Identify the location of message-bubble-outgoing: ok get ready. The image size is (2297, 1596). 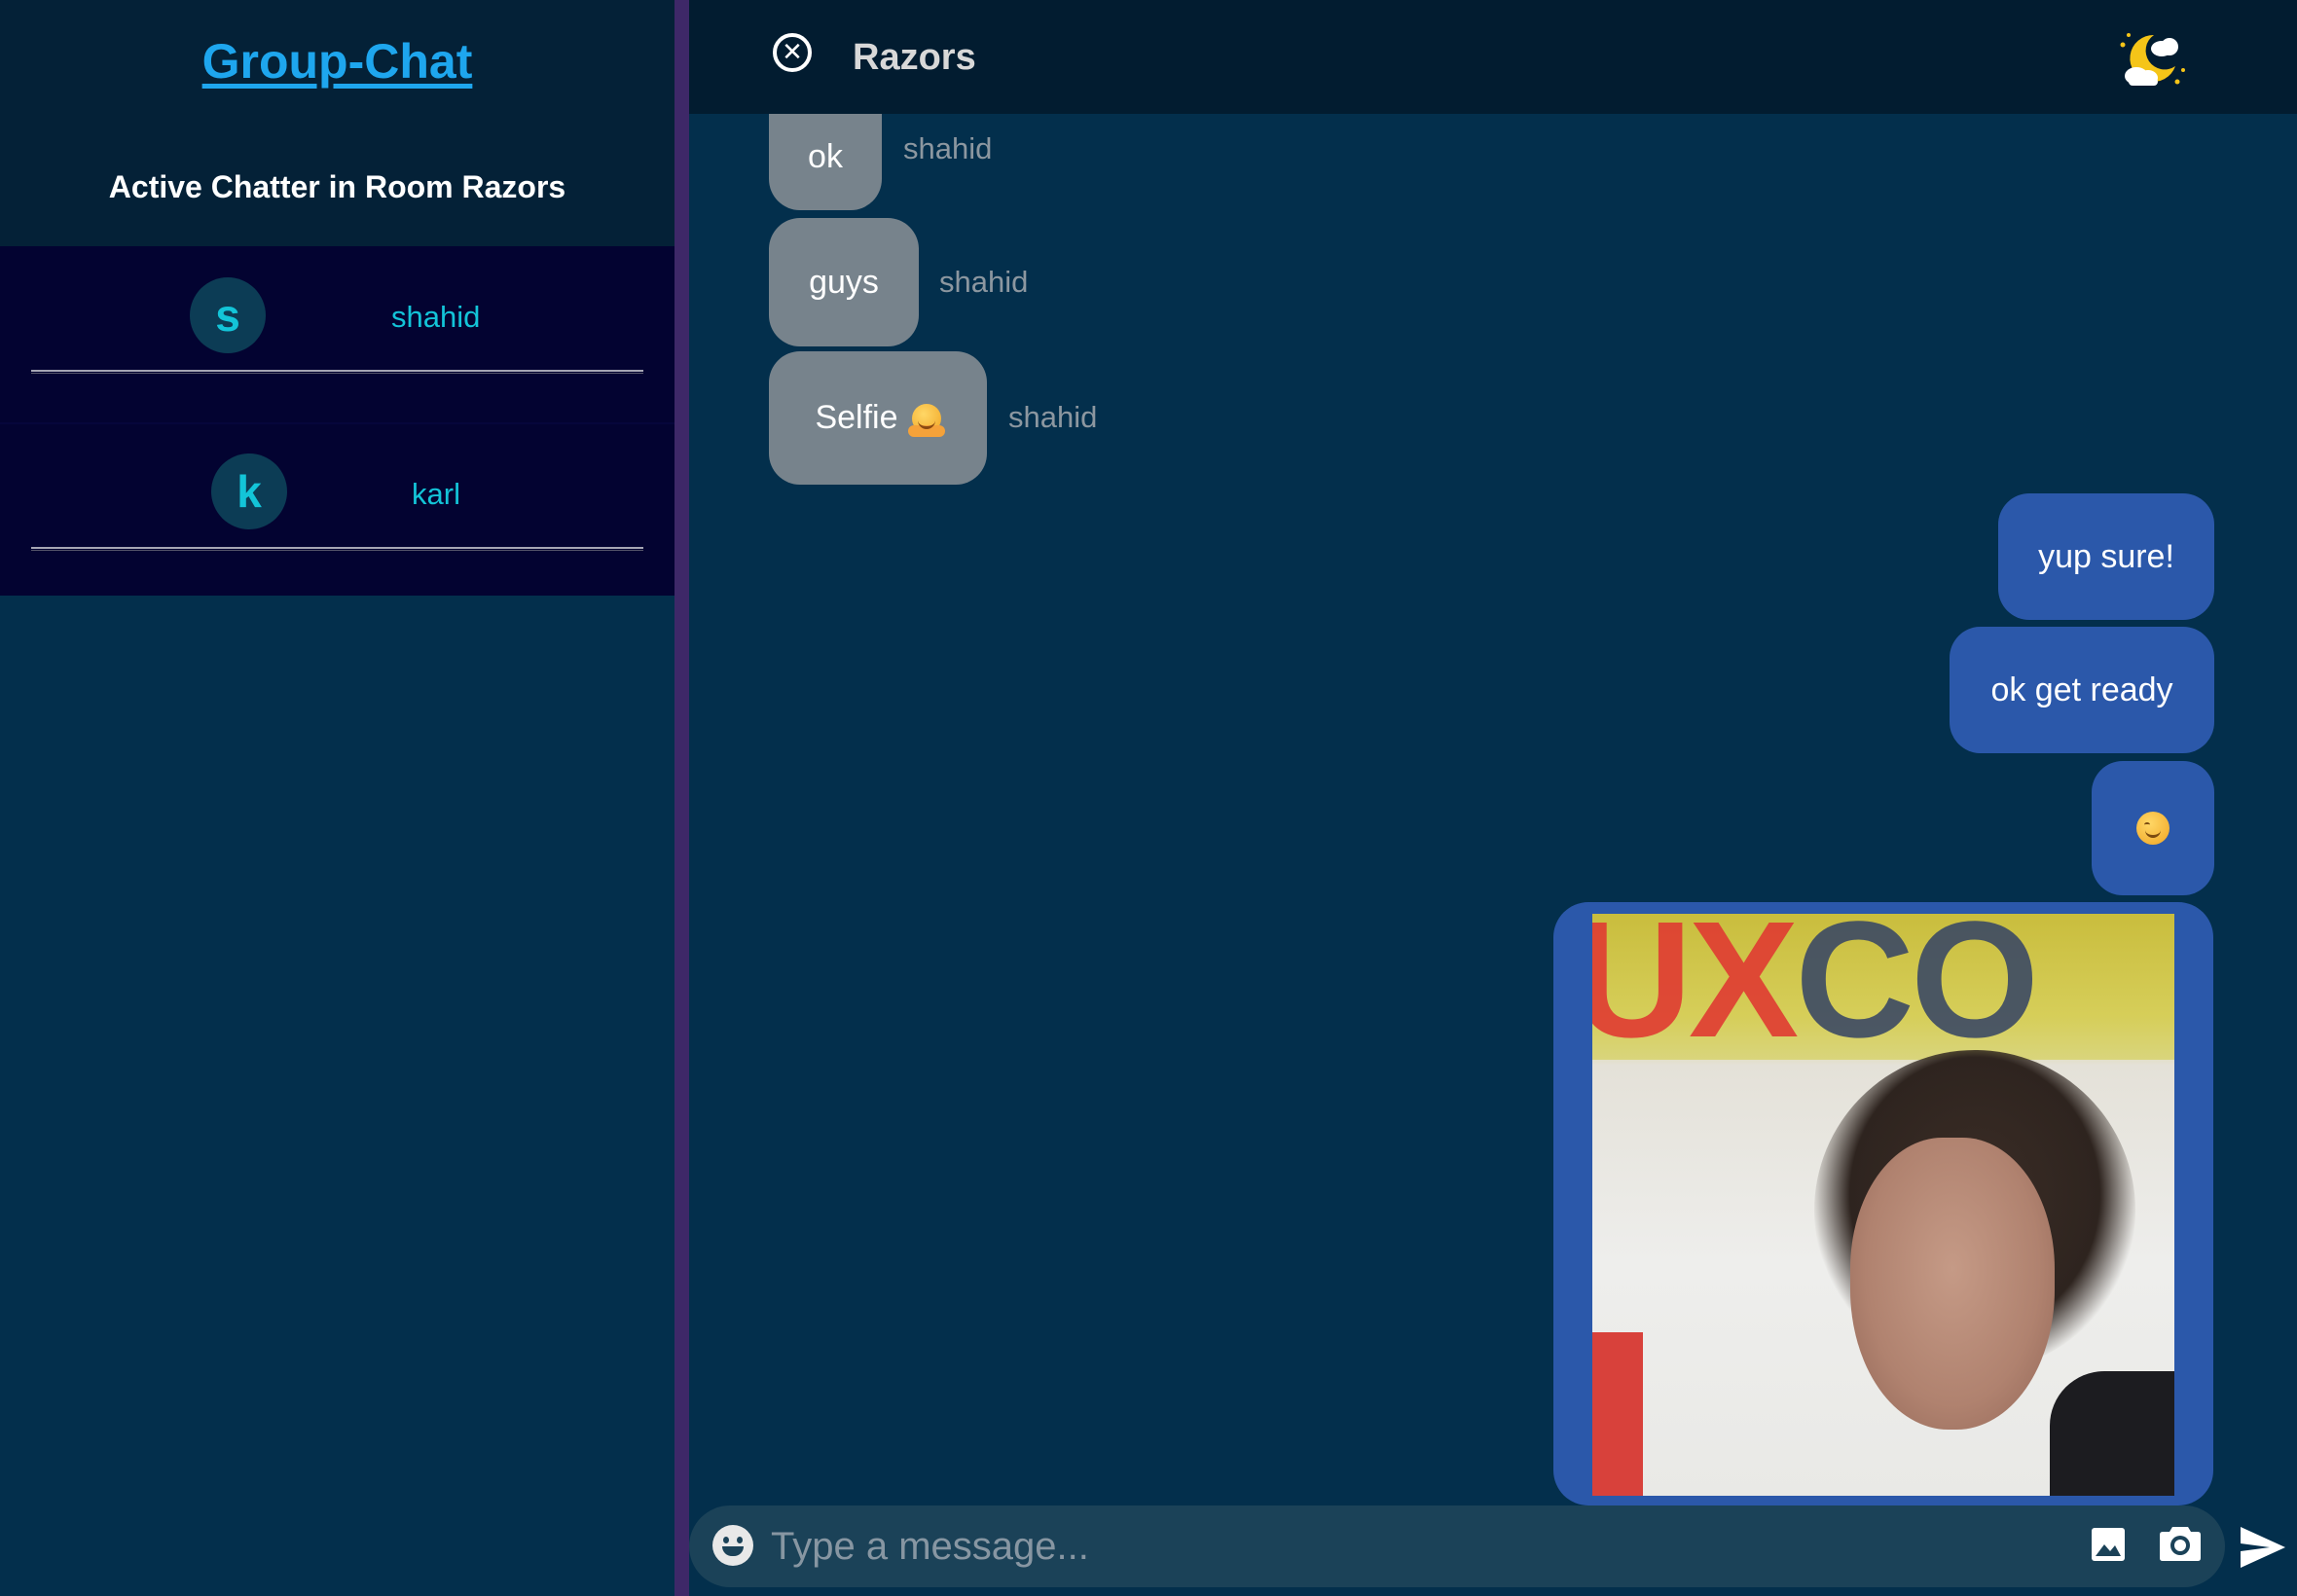
(2082, 690).